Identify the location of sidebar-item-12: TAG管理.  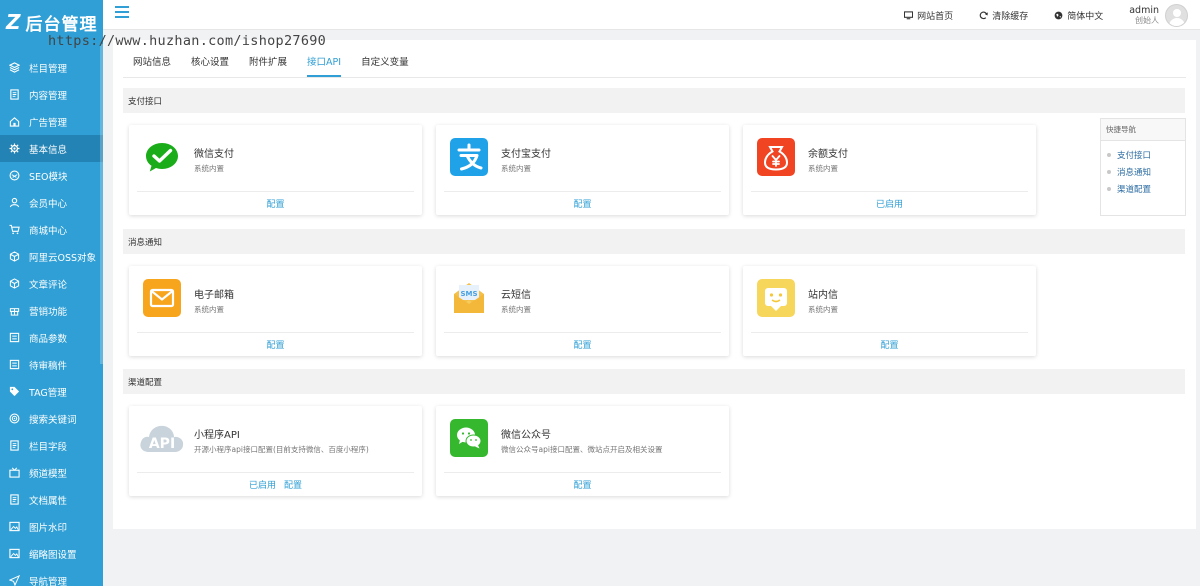
(51, 391).